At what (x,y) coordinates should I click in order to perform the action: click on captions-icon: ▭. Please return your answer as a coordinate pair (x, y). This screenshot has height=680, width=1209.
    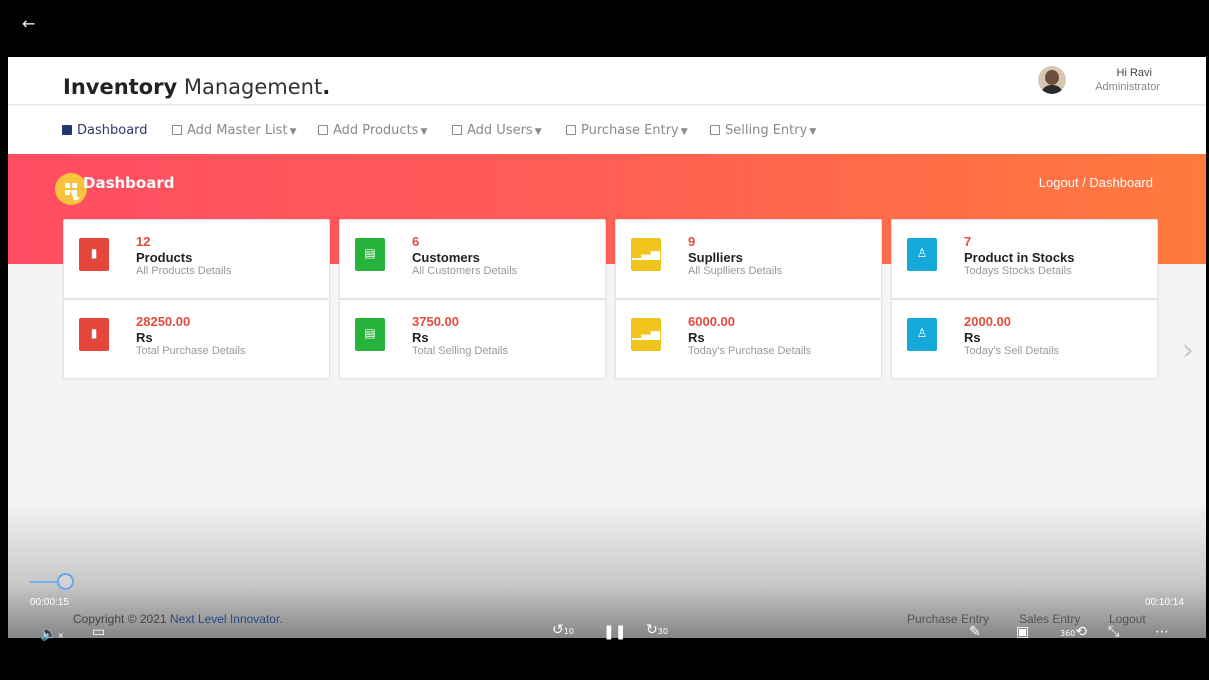
    Looking at the image, I should click on (98, 632).